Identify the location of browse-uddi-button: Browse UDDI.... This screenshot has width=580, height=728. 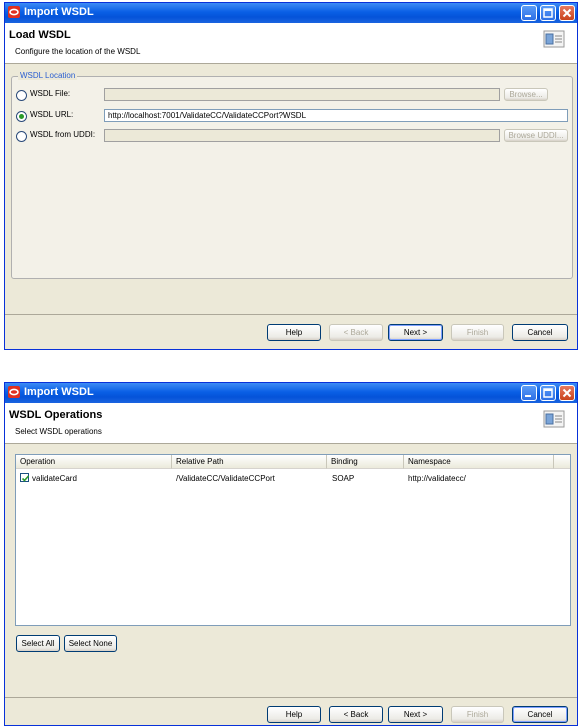
(536, 135).